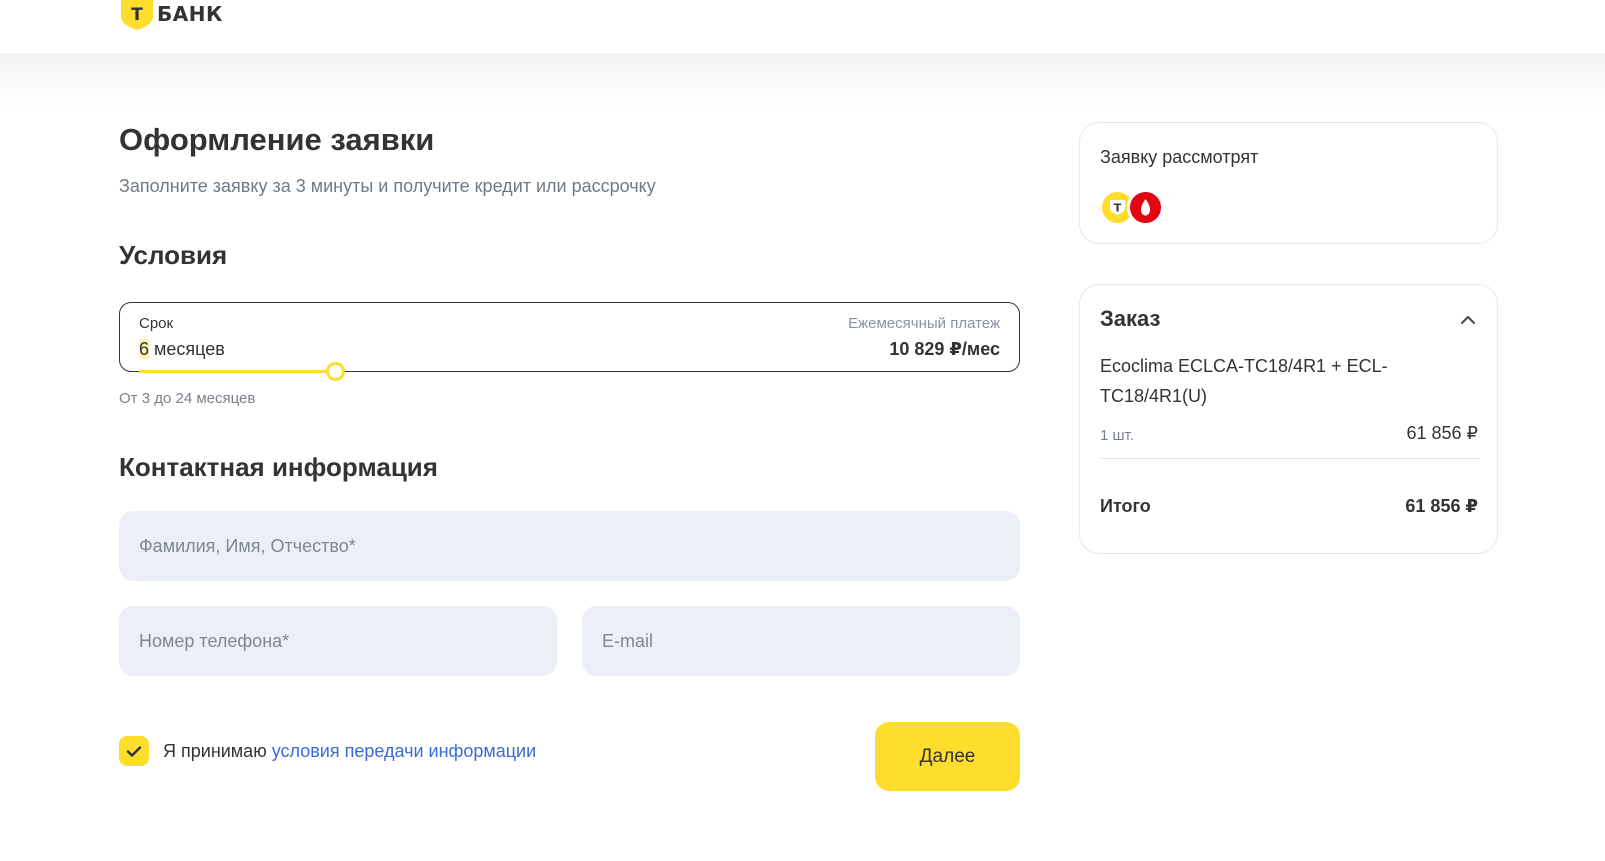 Image resolution: width=1605 pixels, height=861 pixels. I want to click on term-slider-handle, so click(335, 371).